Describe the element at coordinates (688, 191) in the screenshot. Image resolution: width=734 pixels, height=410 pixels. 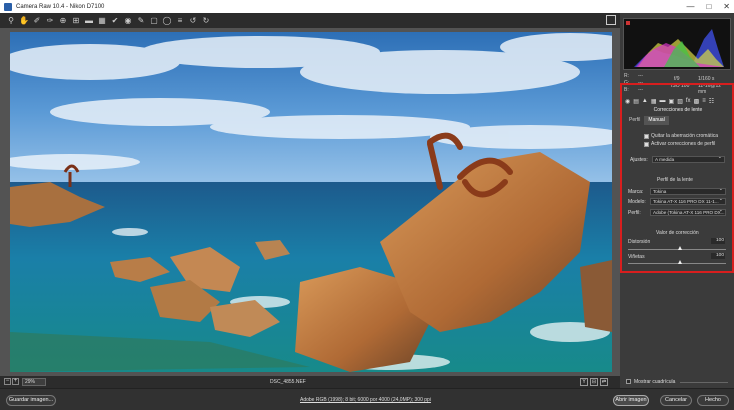
I see `marca-select: Tokina` at that location.